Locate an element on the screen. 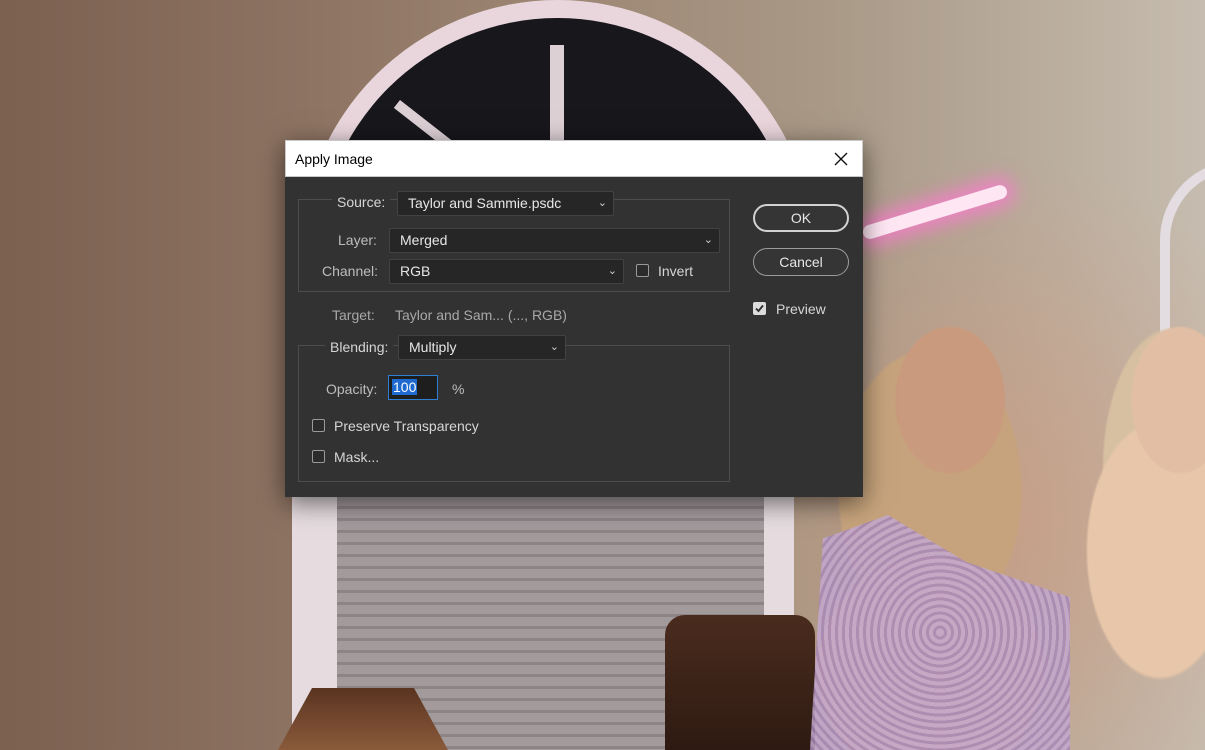 The height and width of the screenshot is (750, 1205). mask-checkbox is located at coordinates (318, 456).